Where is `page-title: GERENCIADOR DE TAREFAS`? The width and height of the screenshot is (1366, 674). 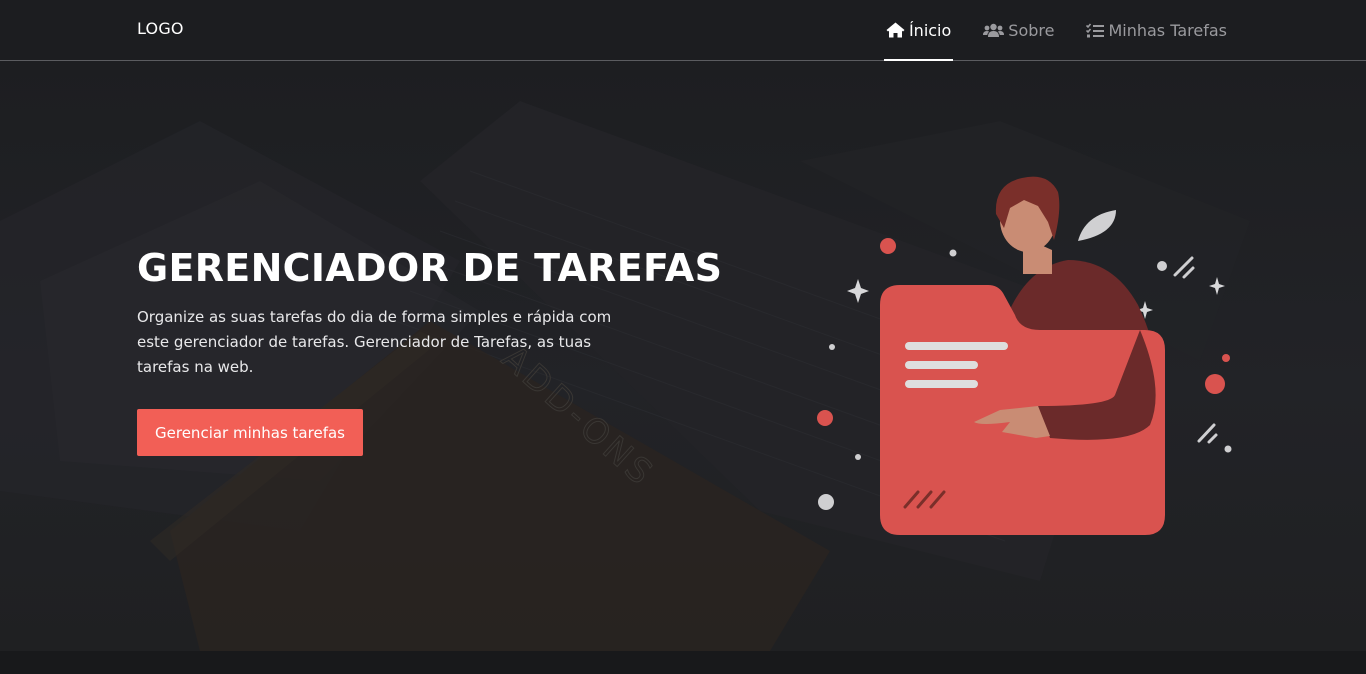
page-title: GERENCIADOR DE TAREFAS is located at coordinates (430, 268).